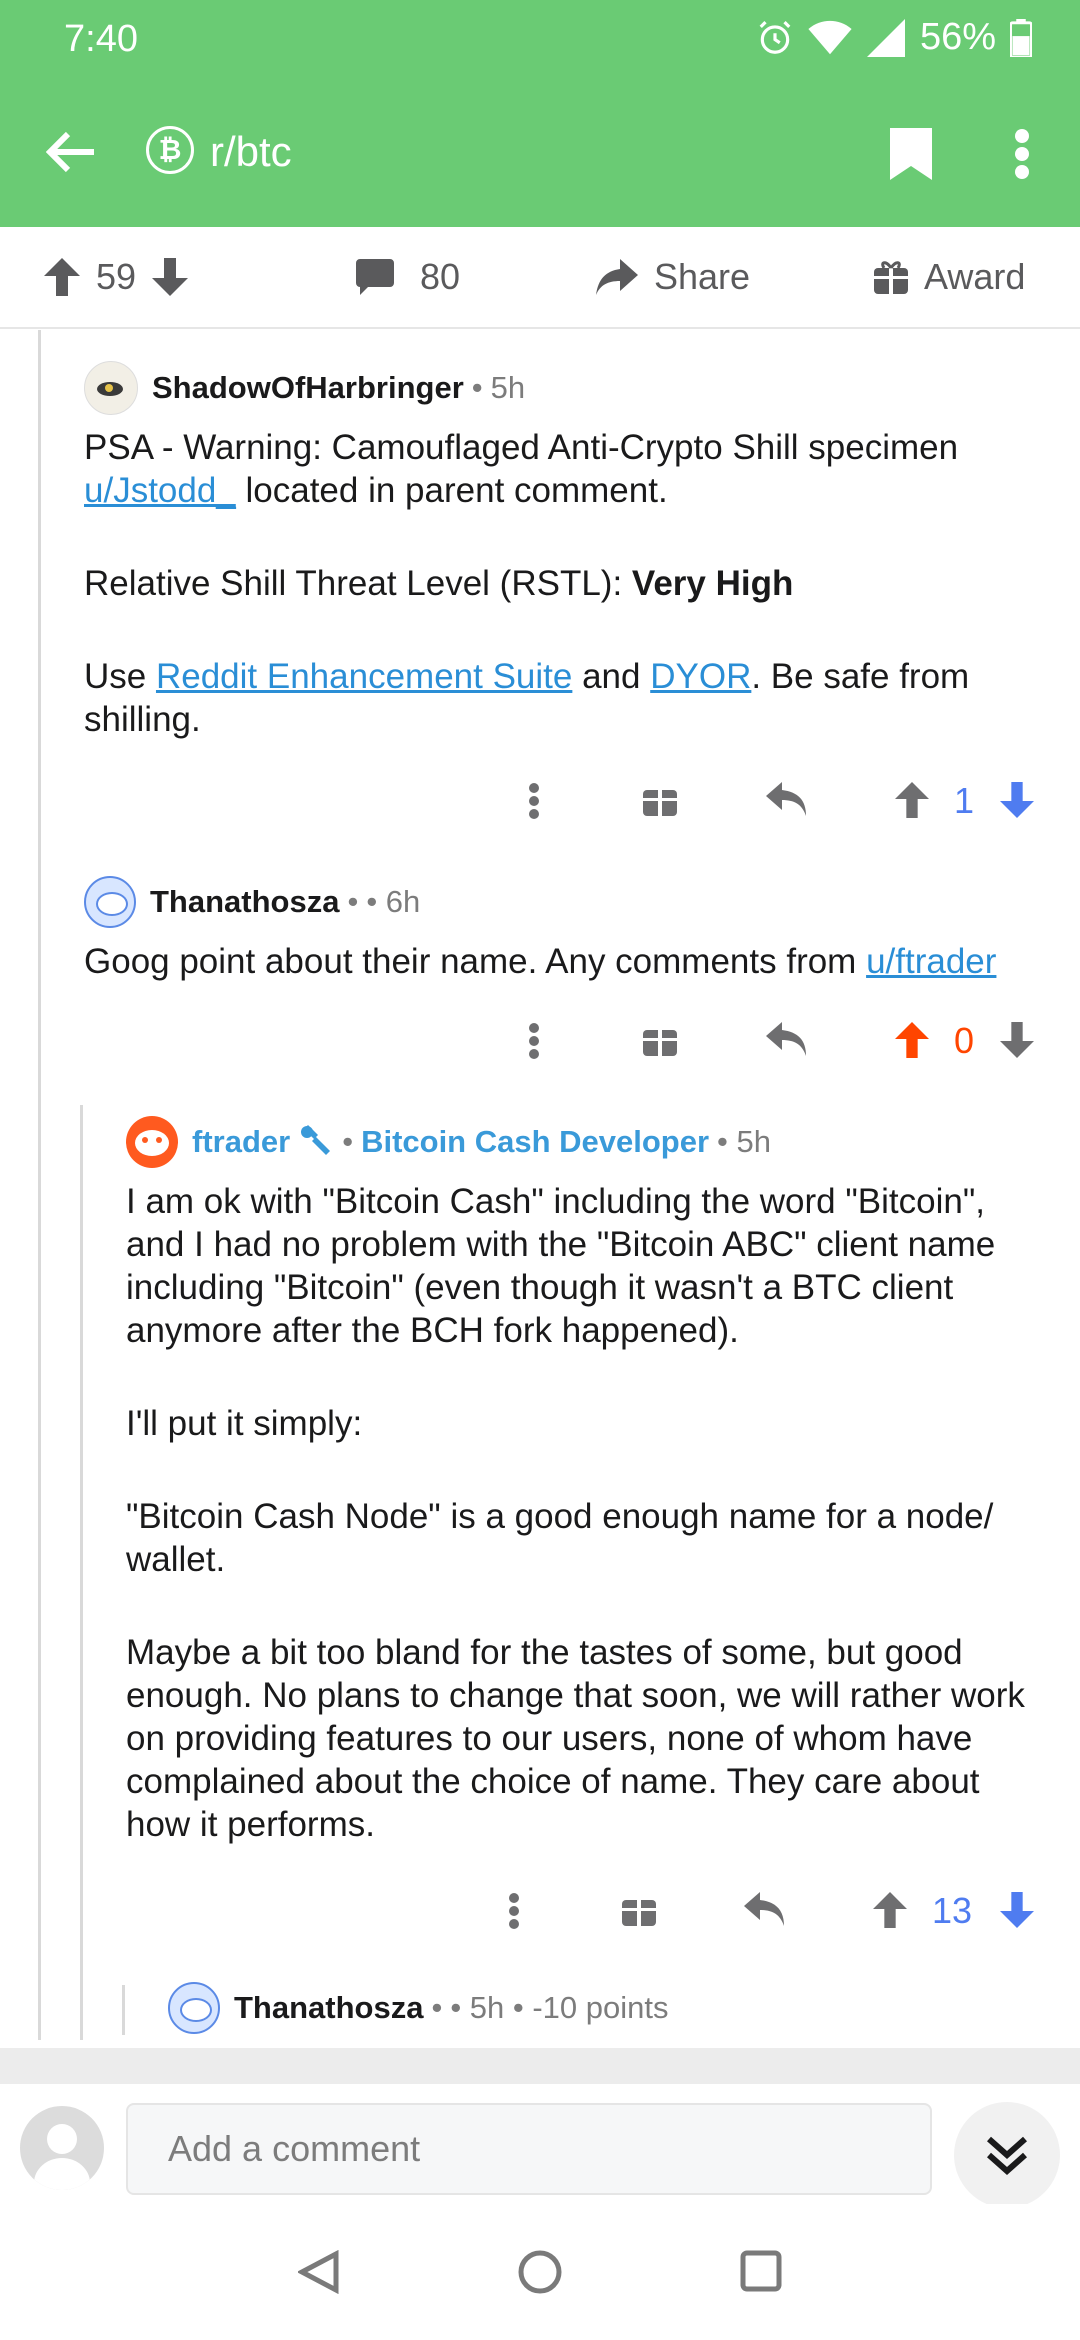  Describe the element at coordinates (308, 388) in the screenshot. I see `comment-author: ShadowOfHarbringer` at that location.